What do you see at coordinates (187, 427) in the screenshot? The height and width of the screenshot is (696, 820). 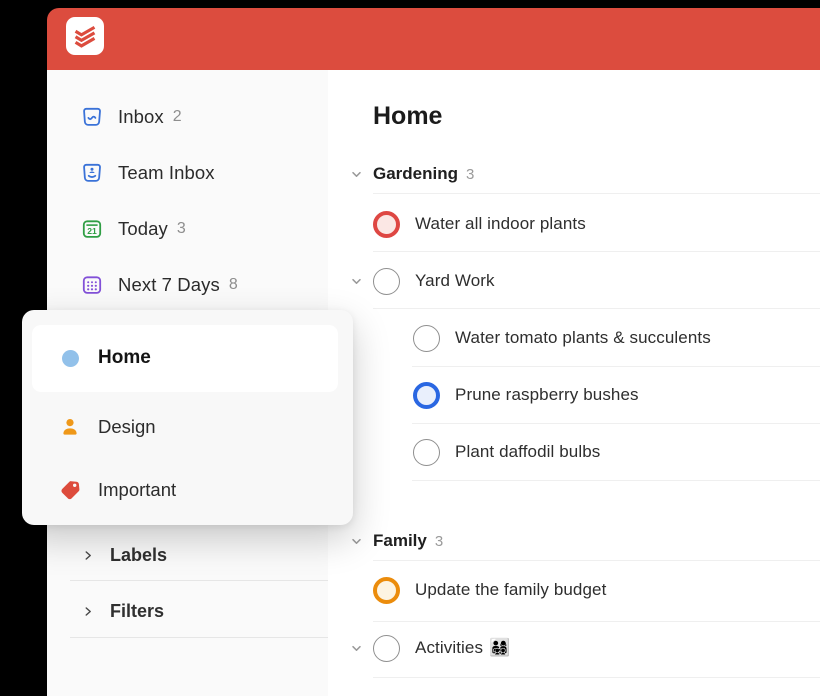 I see `popup-item-design: Design` at bounding box center [187, 427].